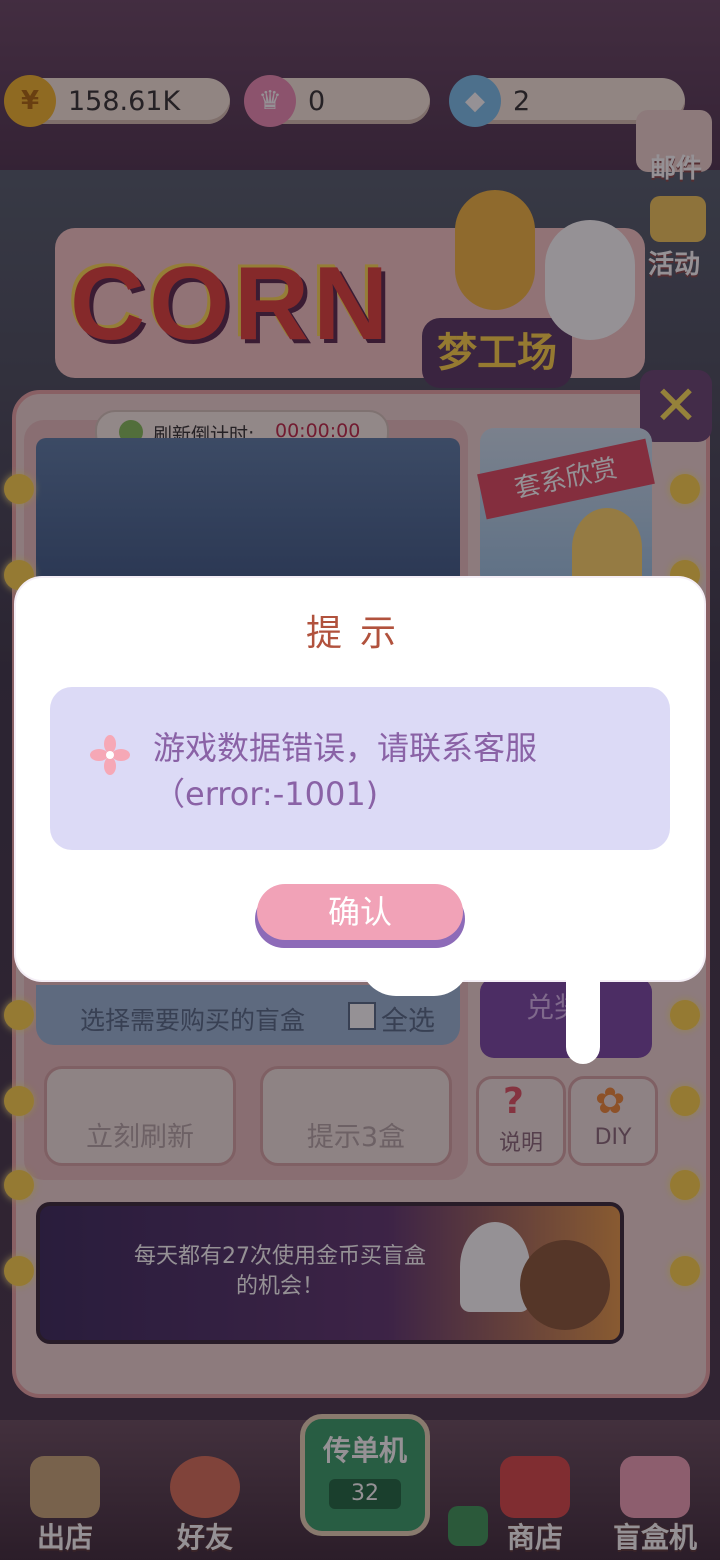 This screenshot has width=720, height=1560. I want to click on crown-value: 0, so click(317, 101).